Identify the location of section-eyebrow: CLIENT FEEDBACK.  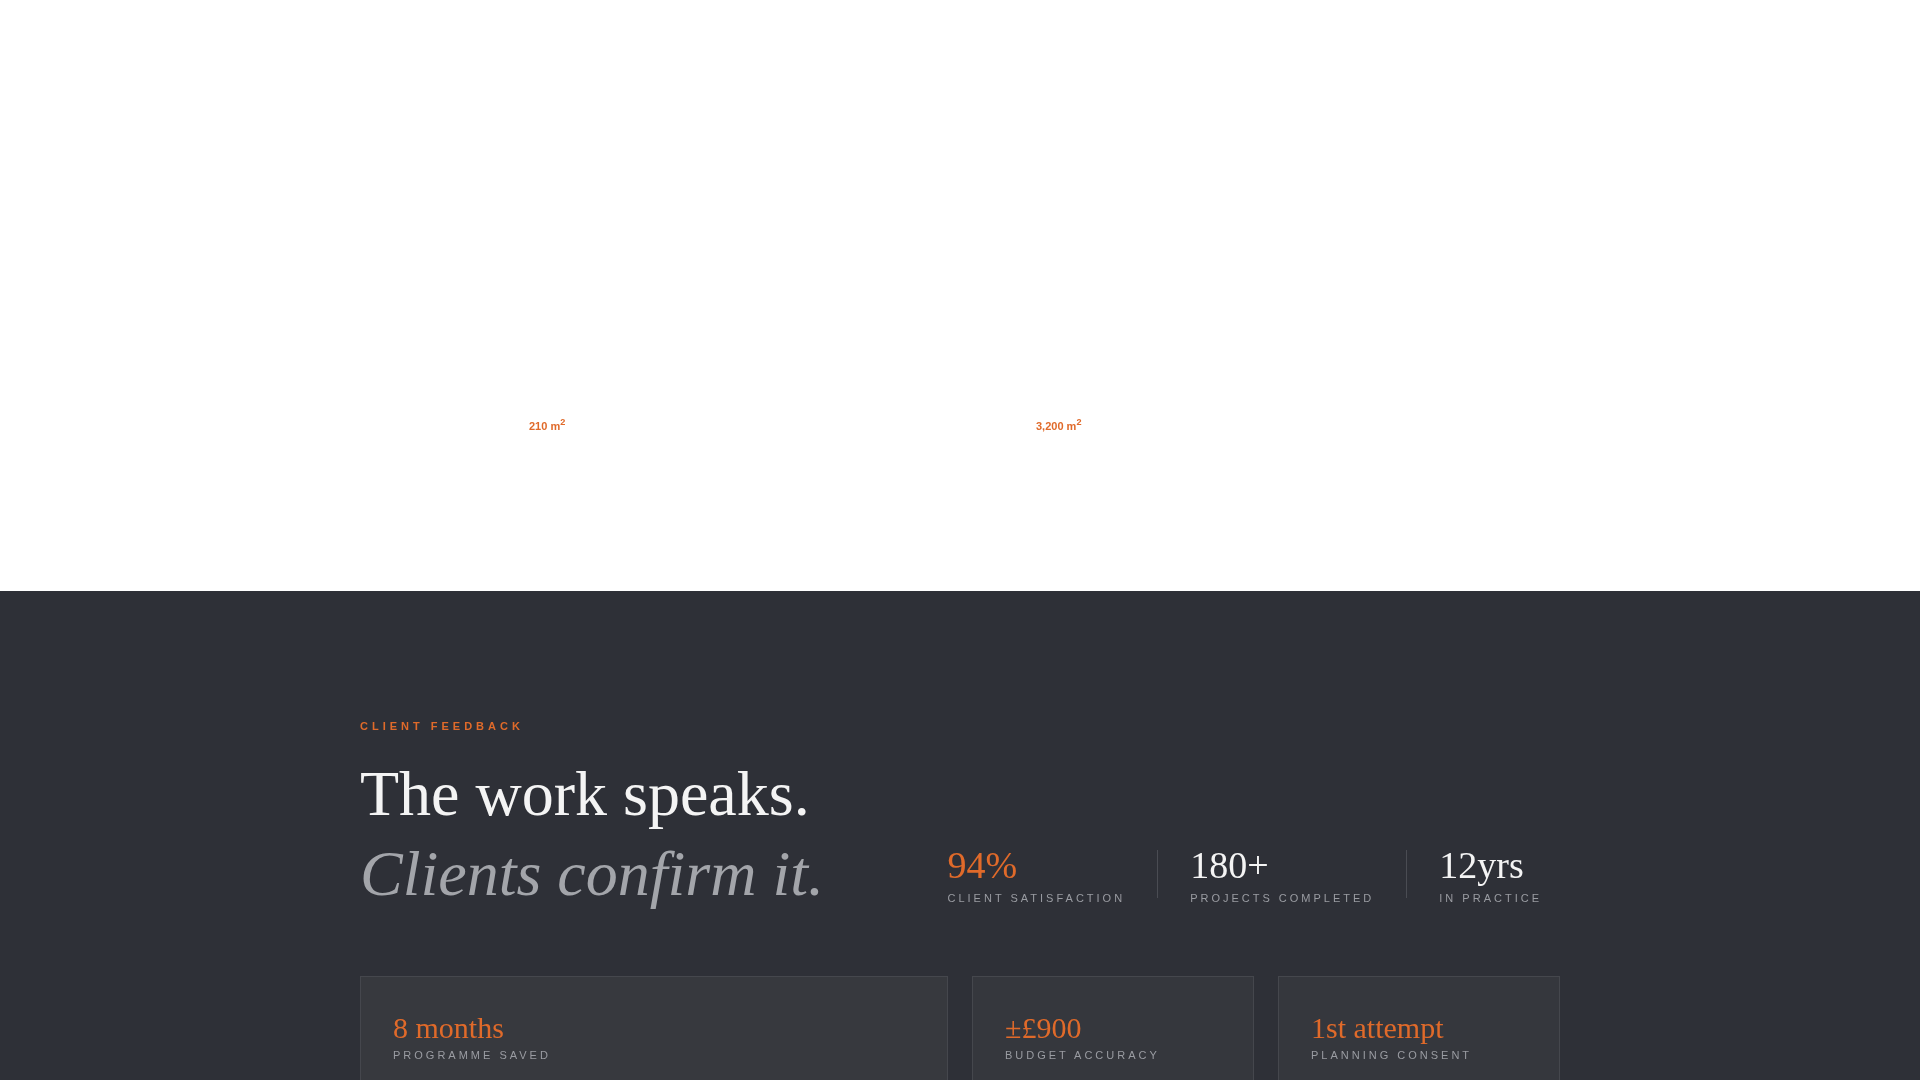
(442, 726).